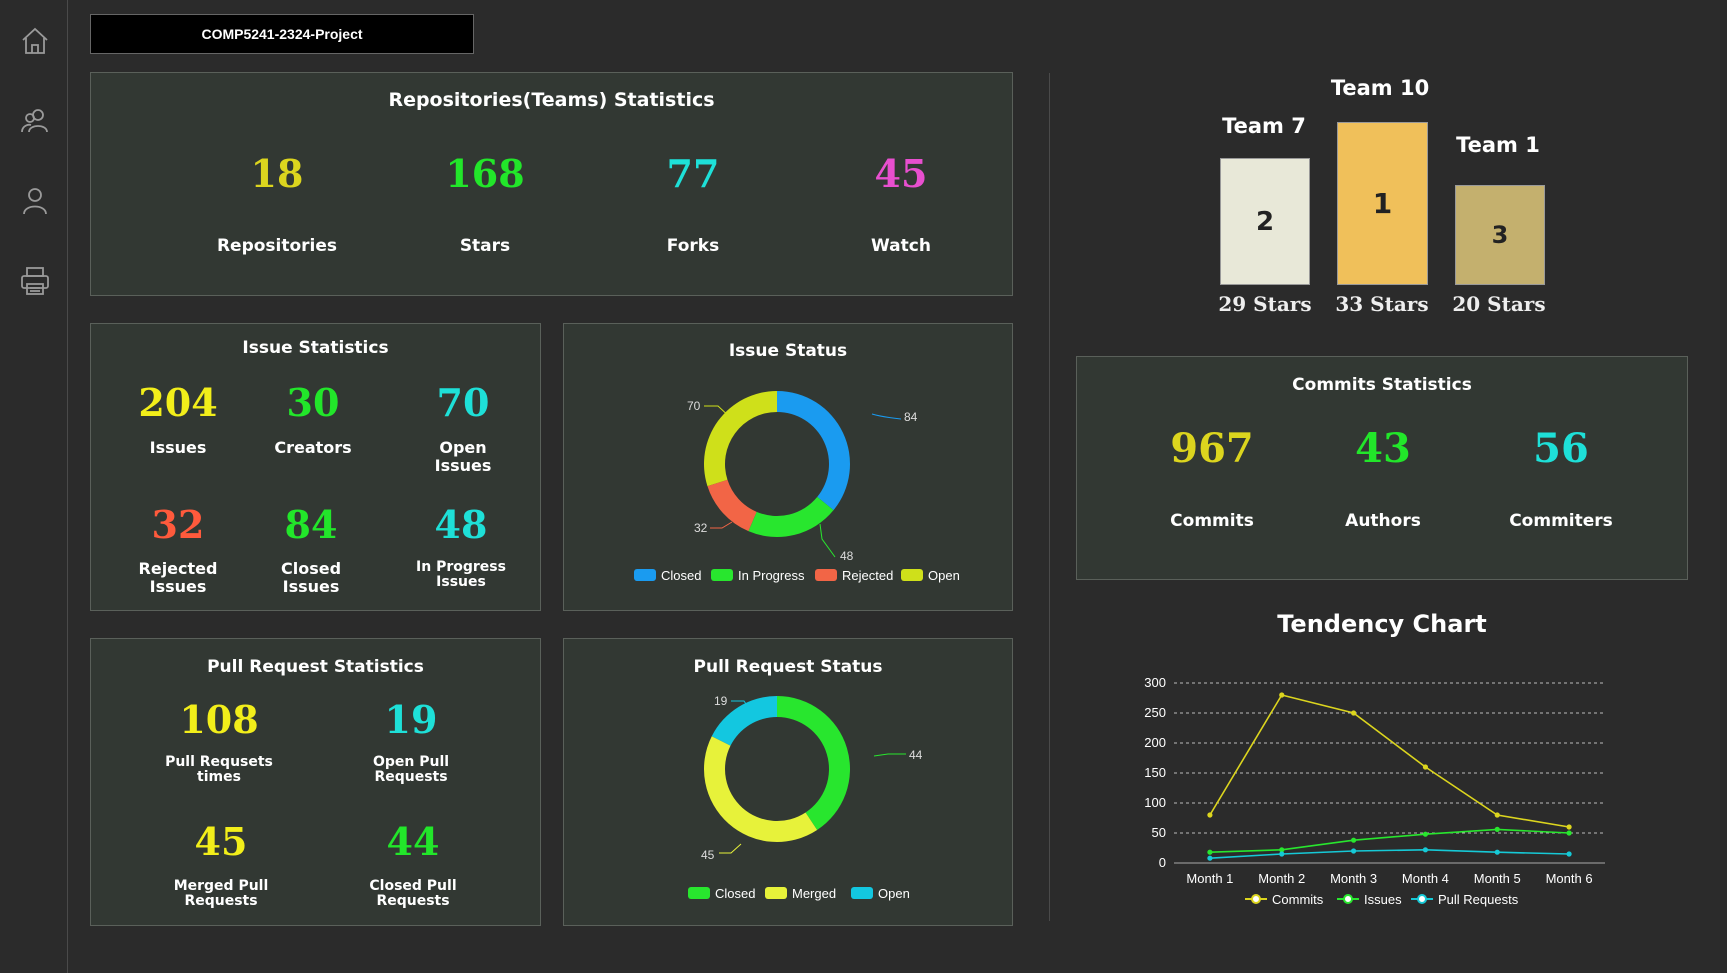  Describe the element at coordinates (1382, 304) in the screenshot. I see `podium-stars-first: 33 Stars` at that location.